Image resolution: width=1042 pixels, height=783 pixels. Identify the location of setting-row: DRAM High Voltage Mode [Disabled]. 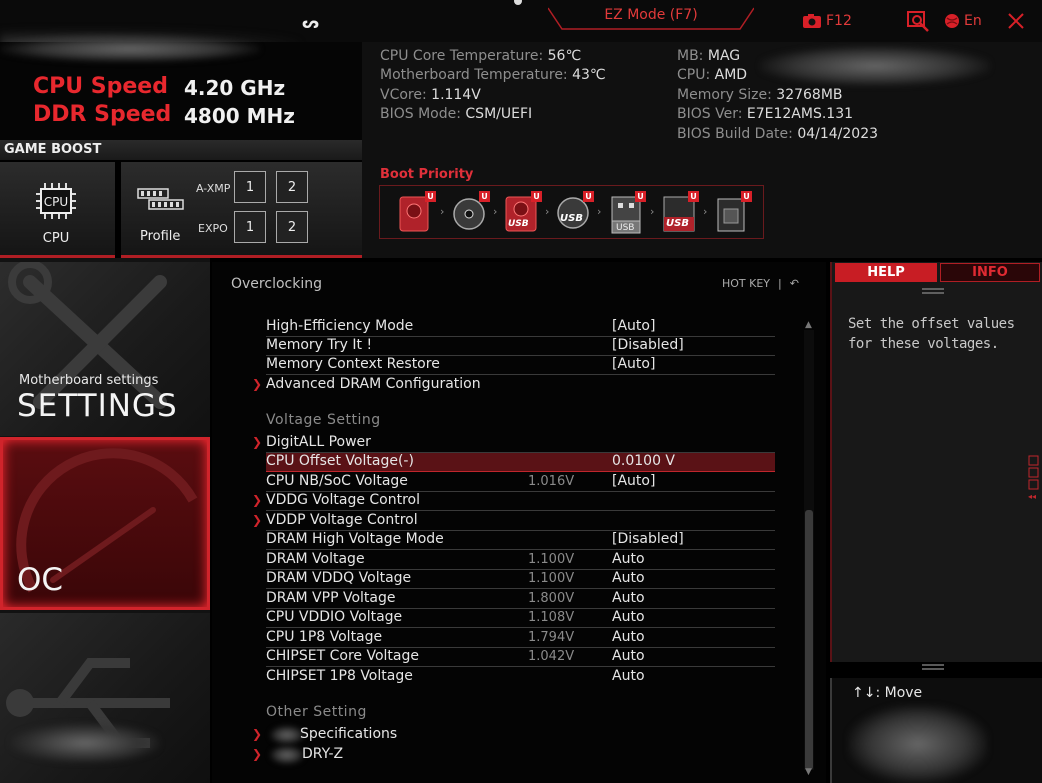
(520, 540).